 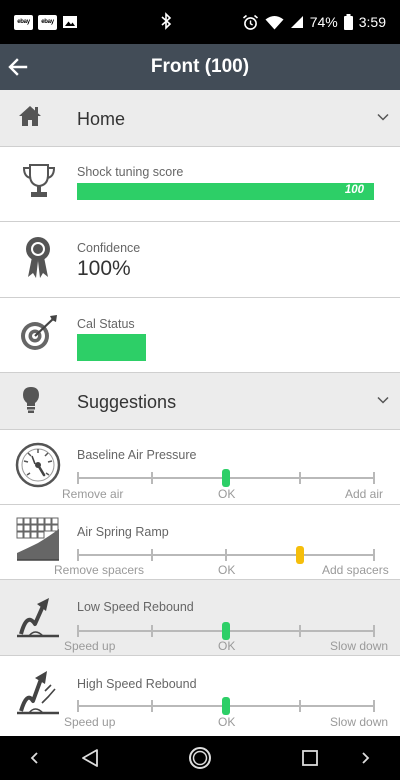 I want to click on notification-icons: ebay ebay, so click(x=46, y=22).